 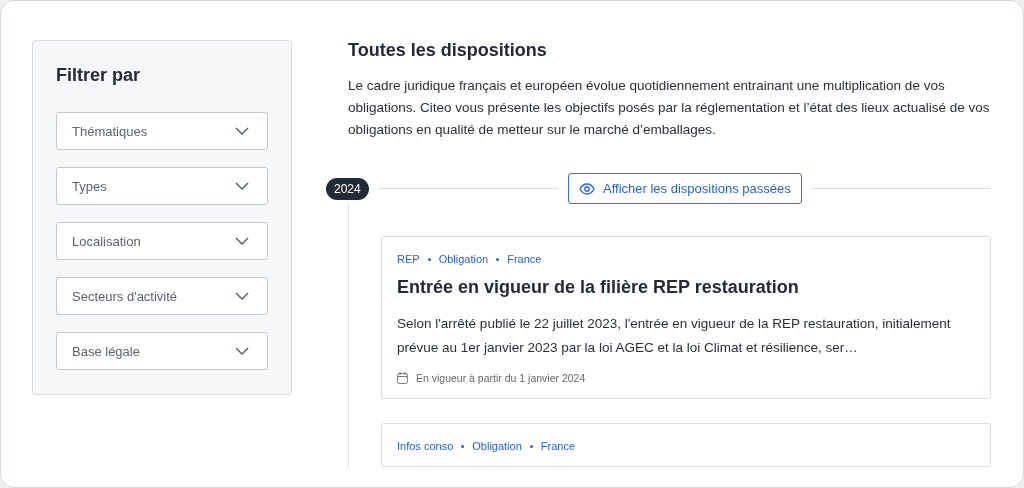 I want to click on page-title: Toutes les dispositions, so click(x=448, y=50).